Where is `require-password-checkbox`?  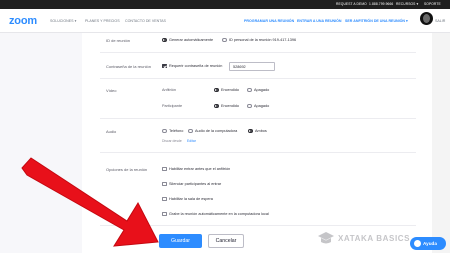 require-password-checkbox is located at coordinates (164, 65).